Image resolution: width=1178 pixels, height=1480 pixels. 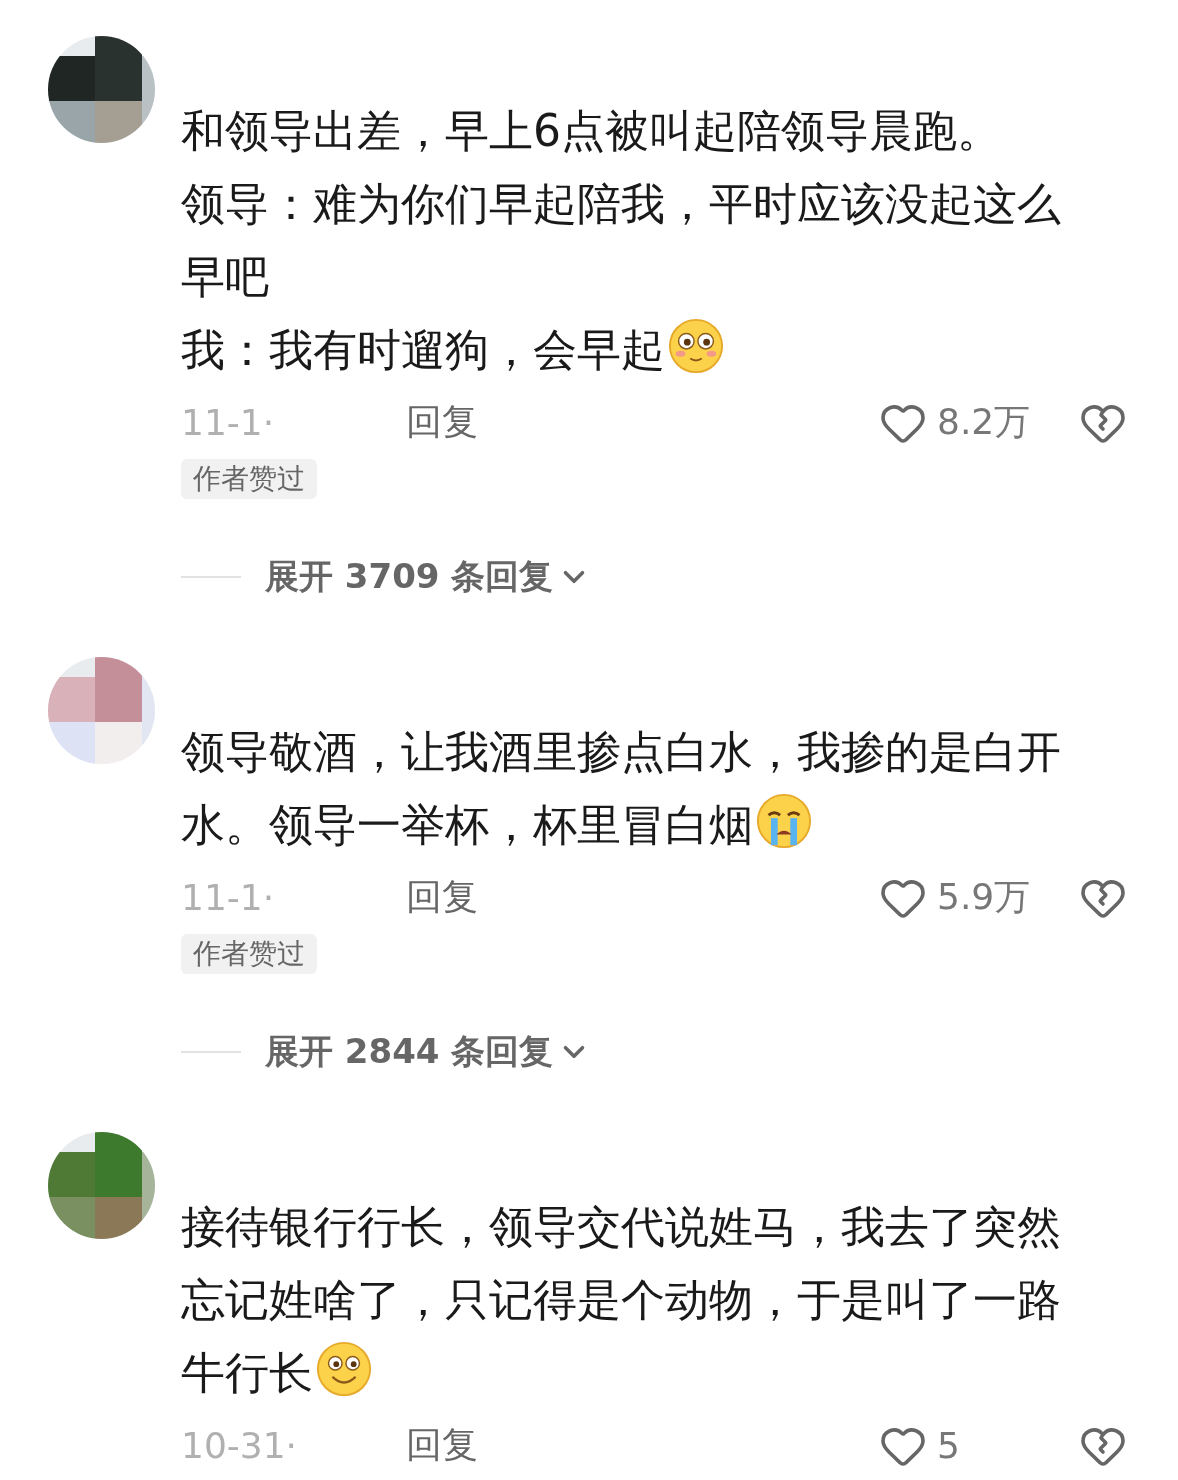 I want to click on like-count: 5, so click(x=948, y=1445).